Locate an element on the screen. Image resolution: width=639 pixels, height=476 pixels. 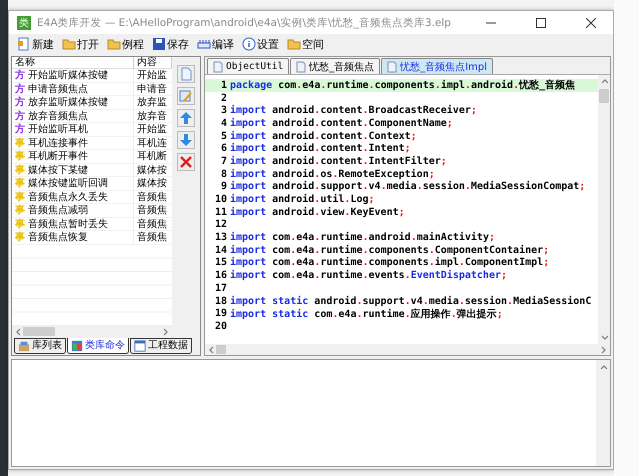
panel-tab: 库列表 is located at coordinates (40, 346).